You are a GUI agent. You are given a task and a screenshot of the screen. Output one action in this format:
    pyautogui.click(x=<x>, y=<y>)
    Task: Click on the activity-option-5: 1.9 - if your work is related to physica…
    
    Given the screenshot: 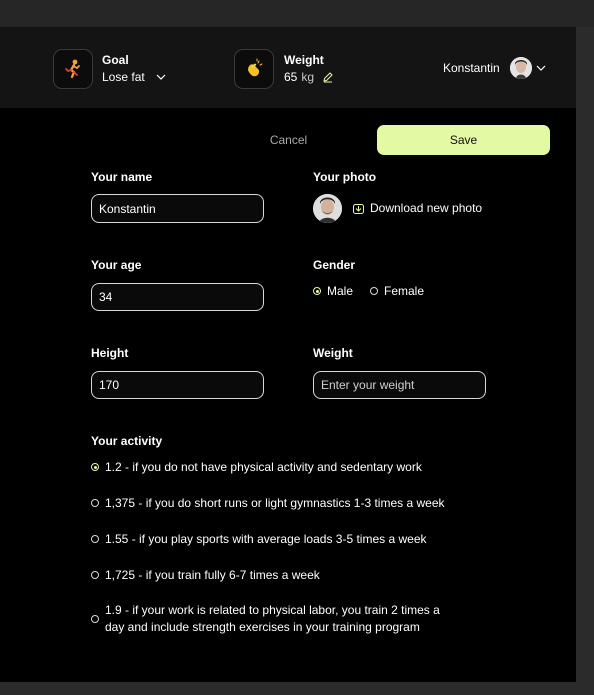 What is the action you would take?
    pyautogui.click(x=265, y=619)
    